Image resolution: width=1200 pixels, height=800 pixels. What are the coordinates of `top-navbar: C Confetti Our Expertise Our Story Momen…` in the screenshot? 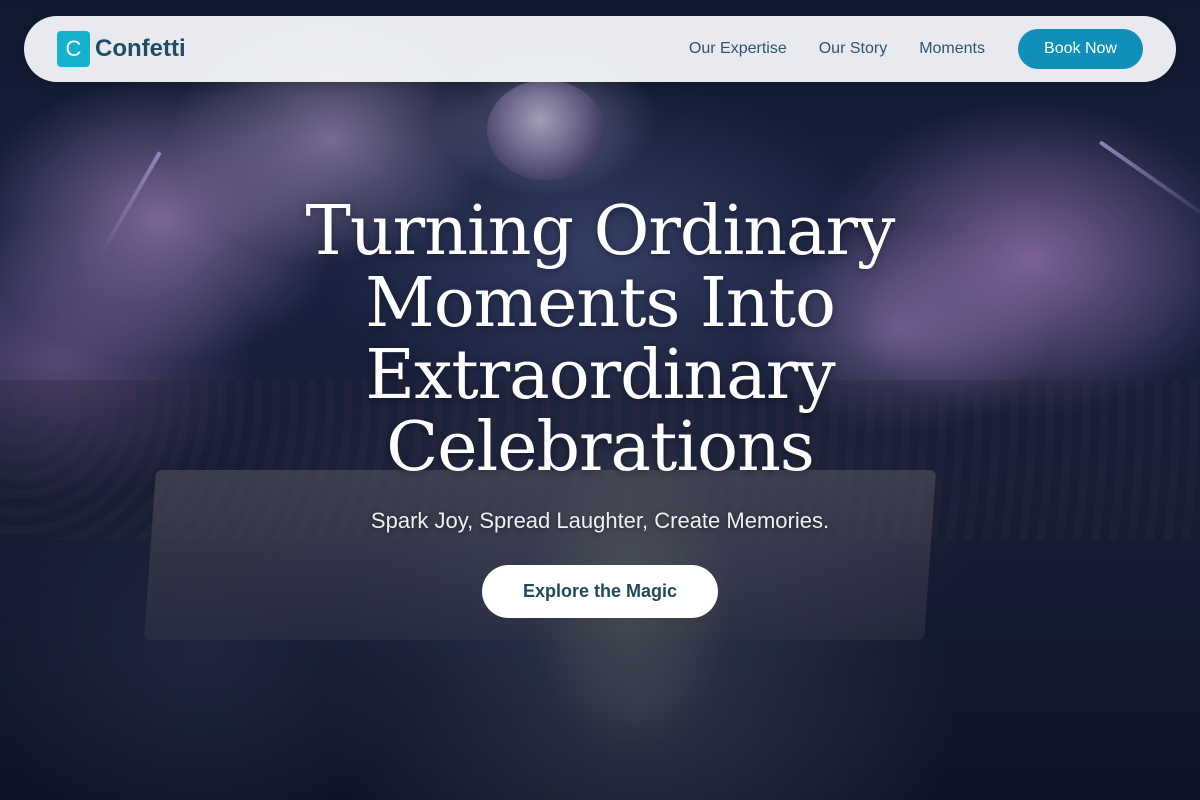 It's located at (600, 49).